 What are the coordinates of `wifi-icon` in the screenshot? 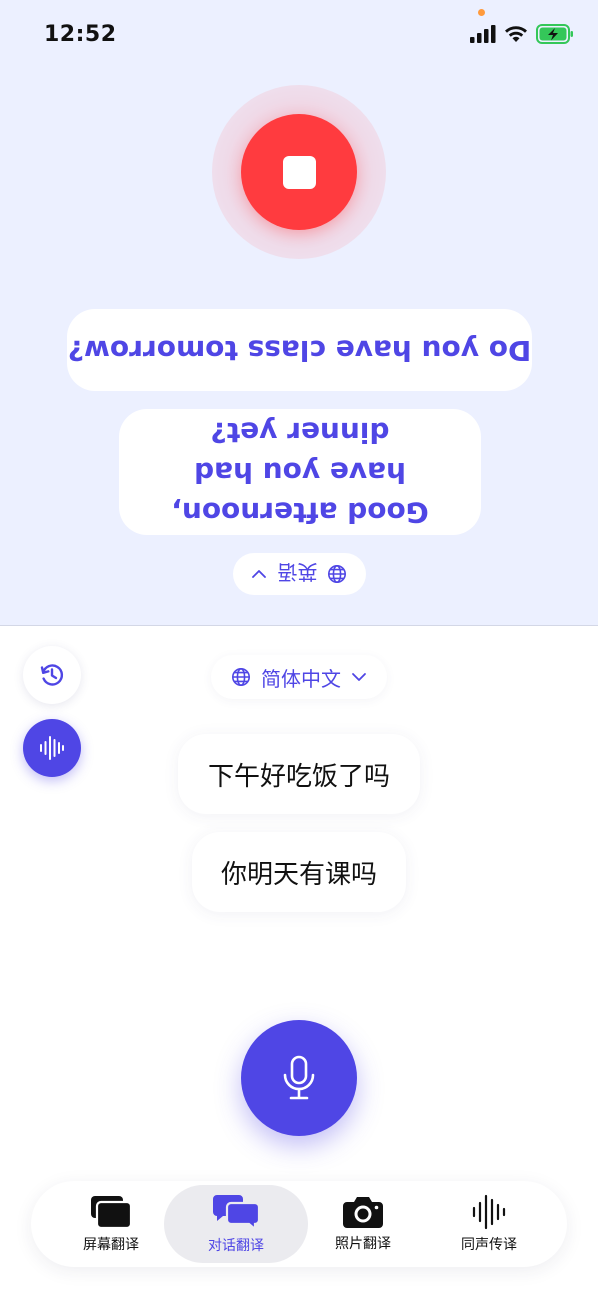 It's located at (516, 34).